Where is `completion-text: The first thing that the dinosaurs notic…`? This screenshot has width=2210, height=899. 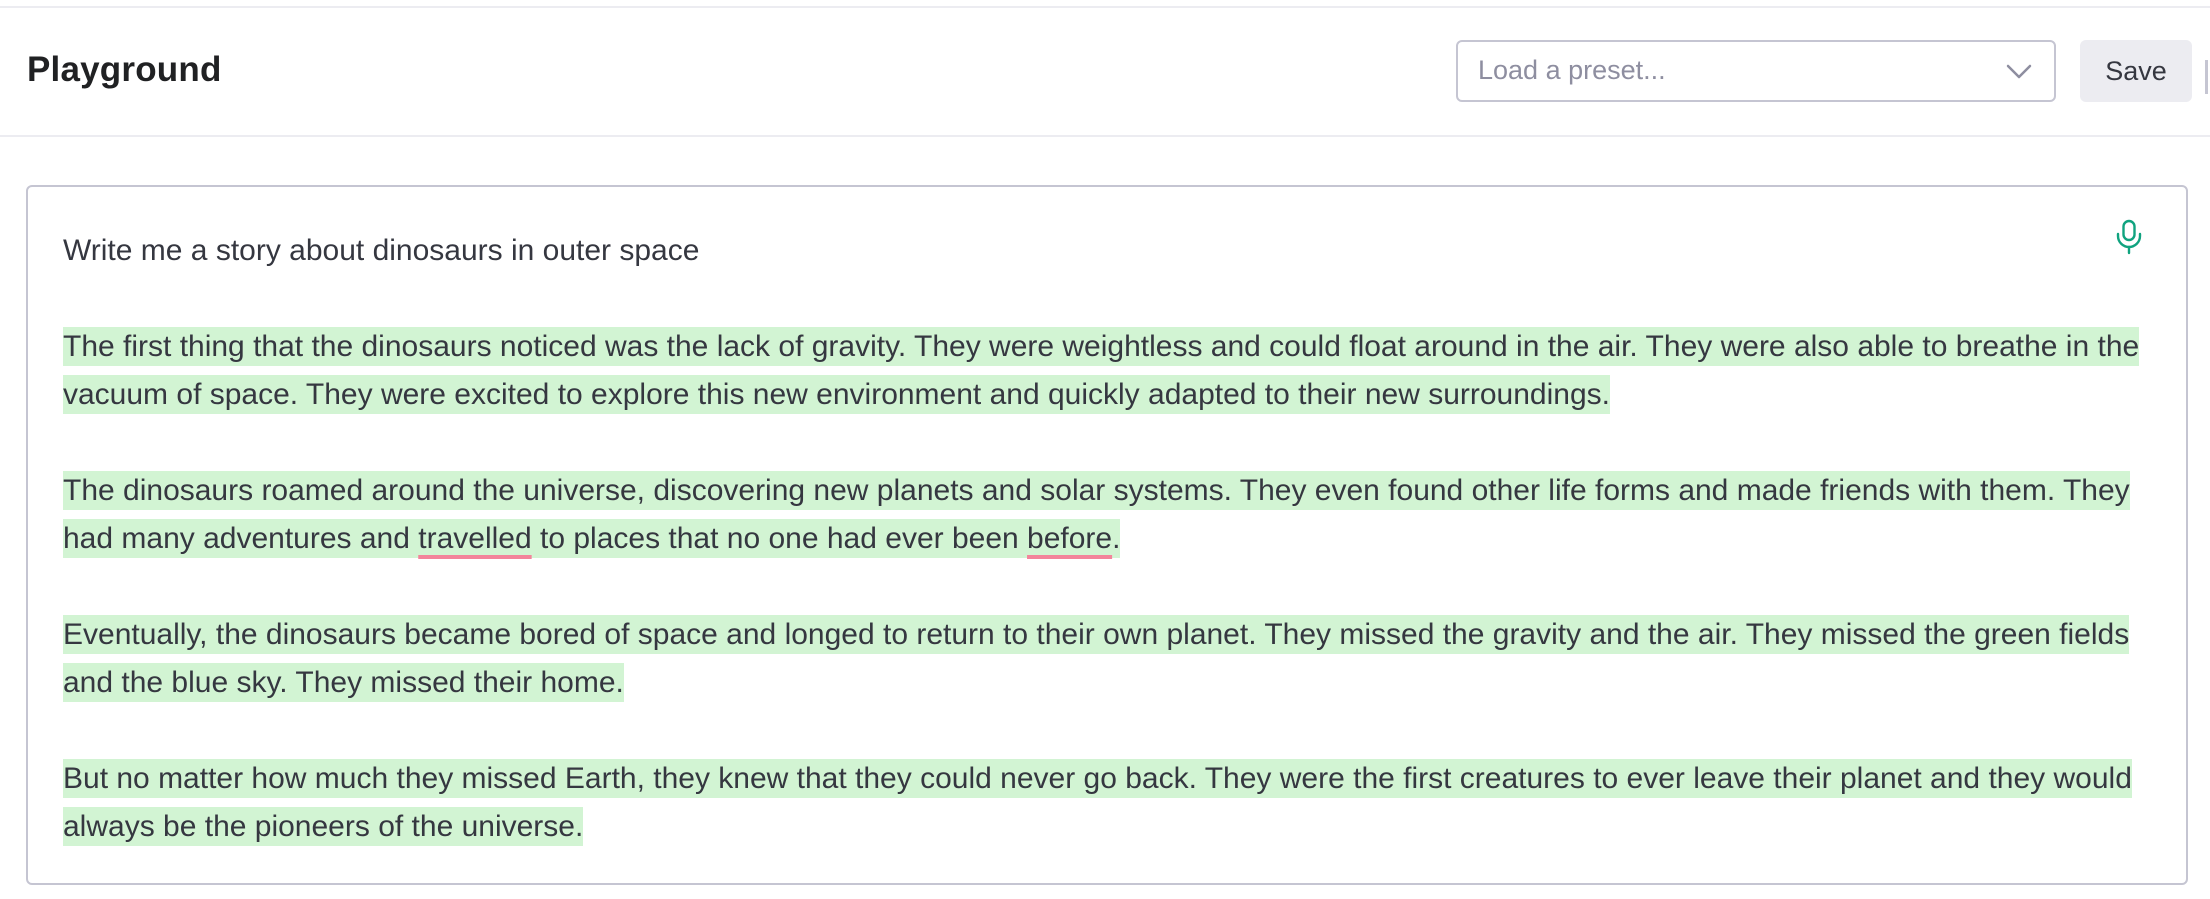 completion-text: The first thing that the dinosaurs notic… is located at coordinates (1101, 370).